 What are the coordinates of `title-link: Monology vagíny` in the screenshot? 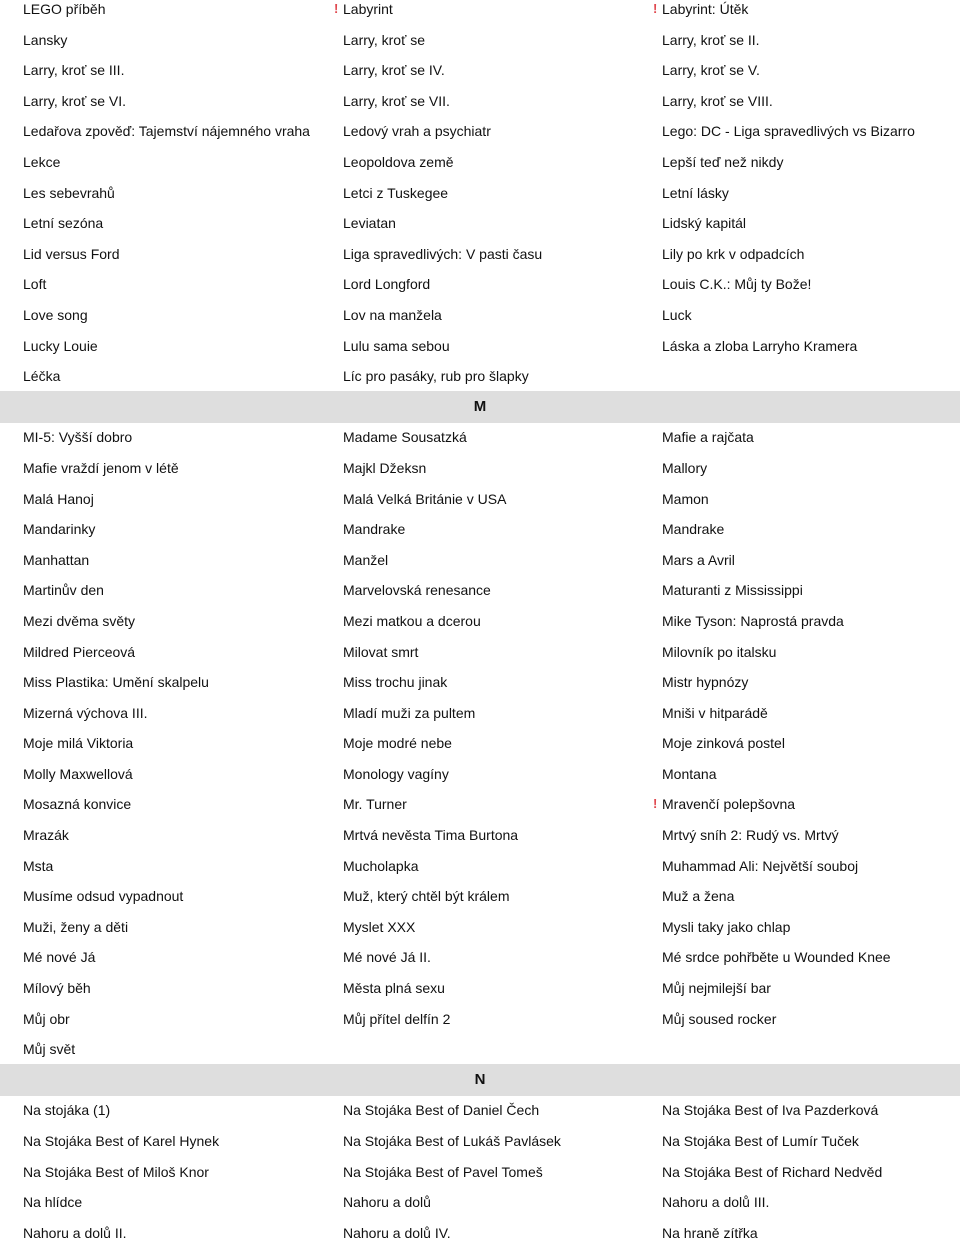 It's located at (396, 774).